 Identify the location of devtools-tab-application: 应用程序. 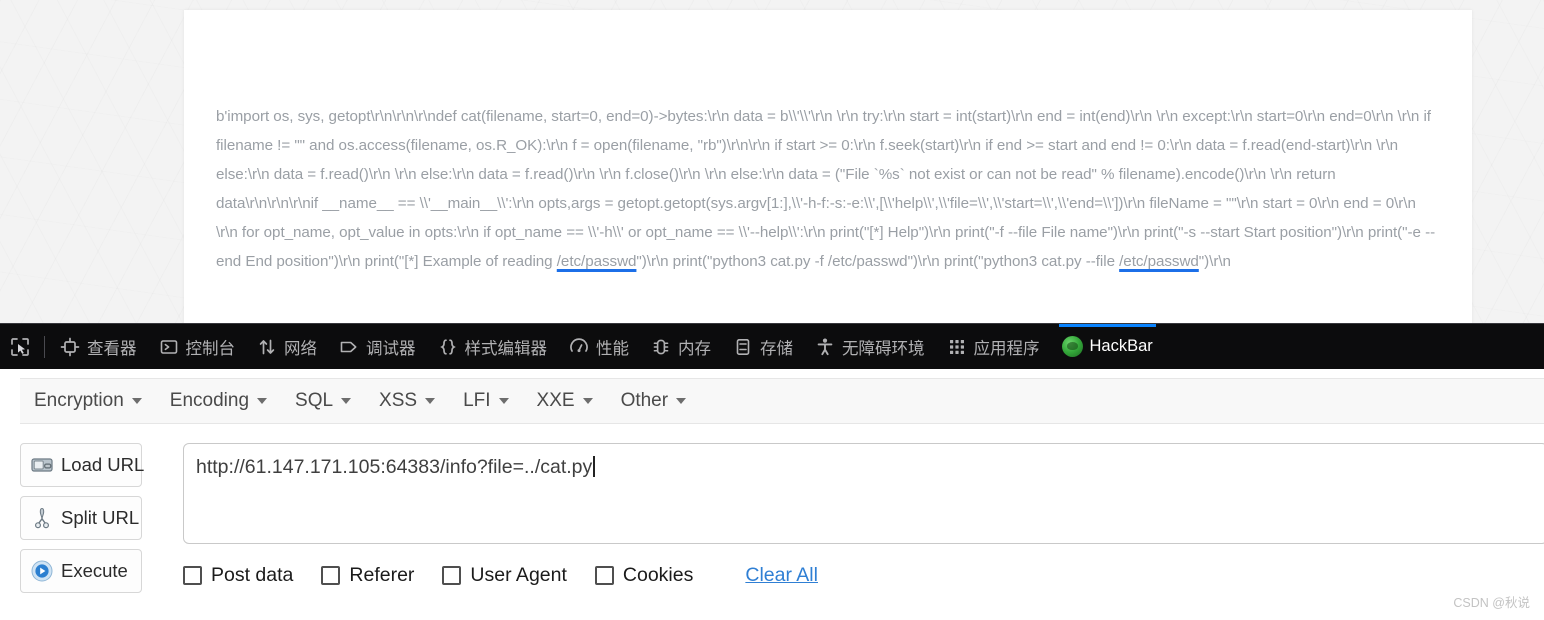
(993, 347).